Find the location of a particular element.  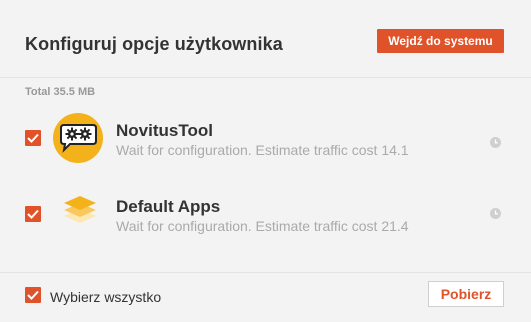

total-size: Total 35.5 MB is located at coordinates (60, 92).